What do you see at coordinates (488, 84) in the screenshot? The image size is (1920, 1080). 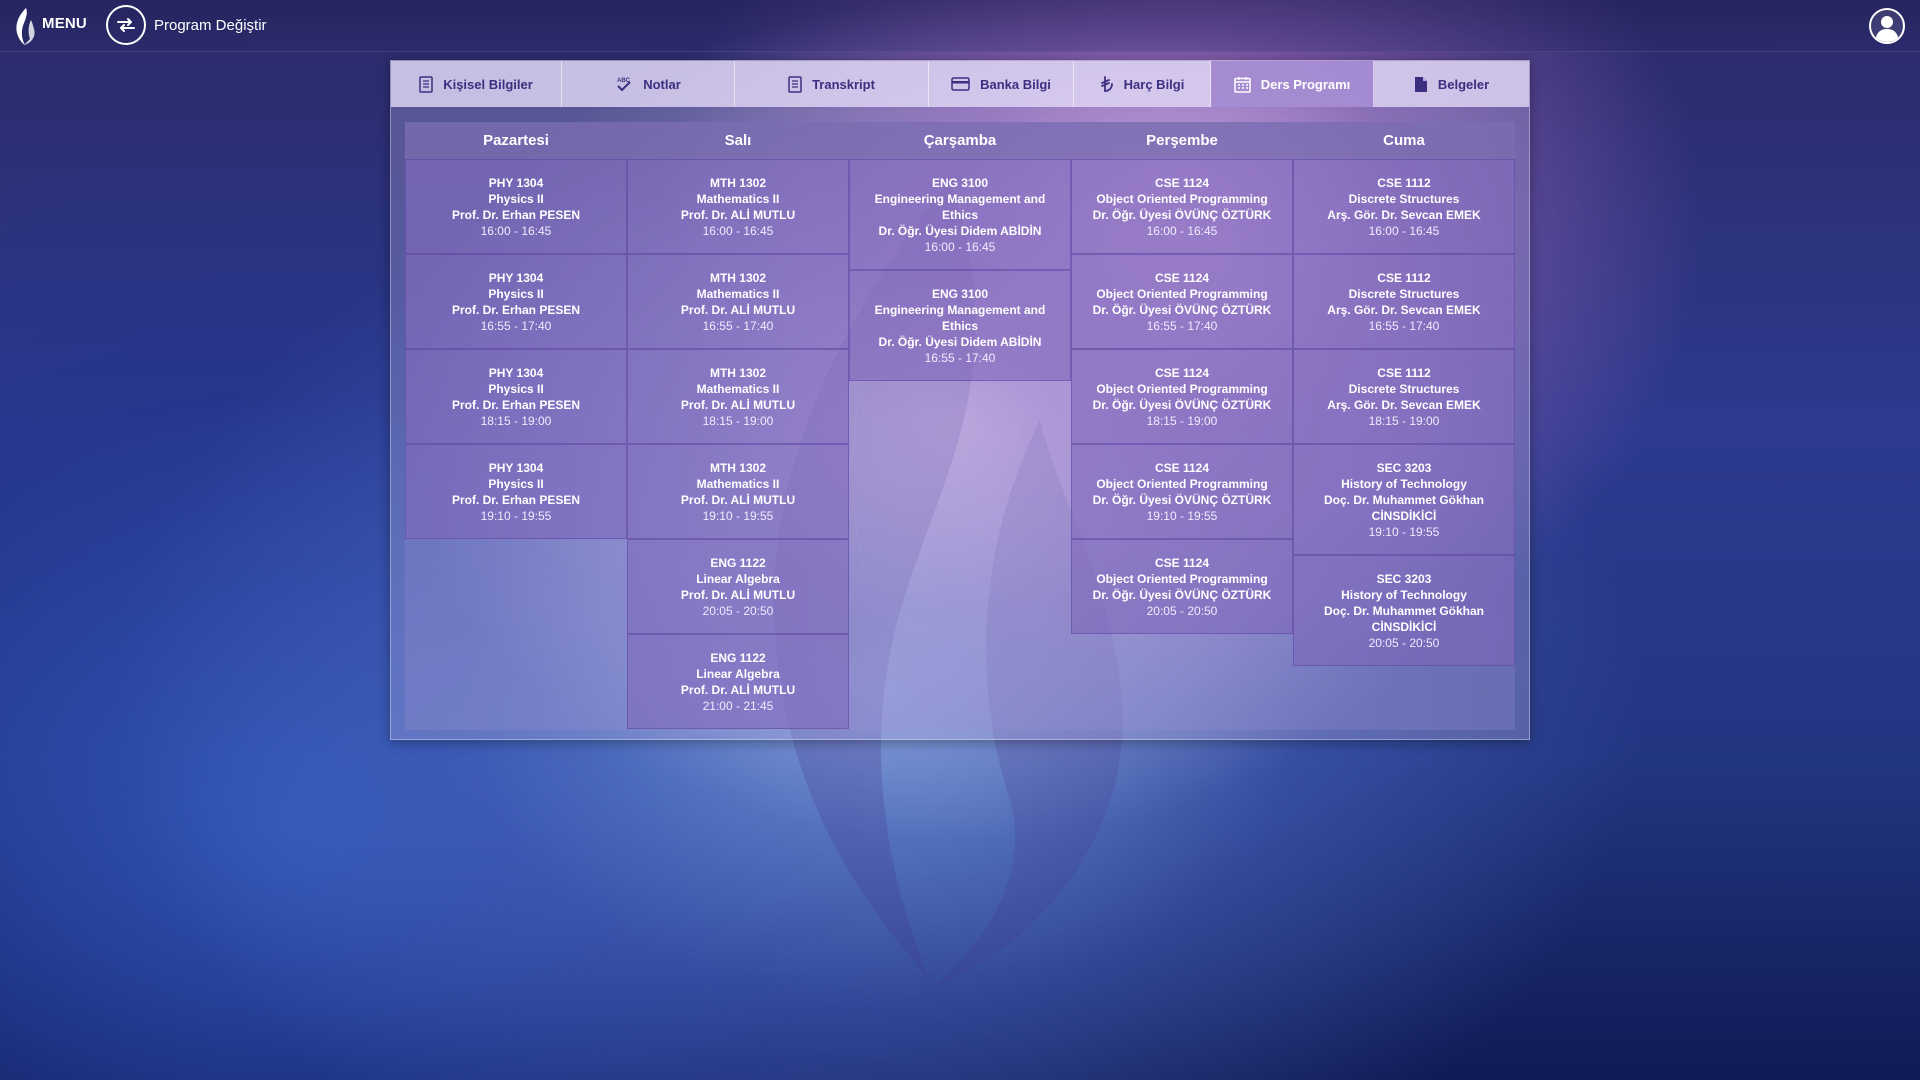 I see `tab-label: Kişisel Bilgiler` at bounding box center [488, 84].